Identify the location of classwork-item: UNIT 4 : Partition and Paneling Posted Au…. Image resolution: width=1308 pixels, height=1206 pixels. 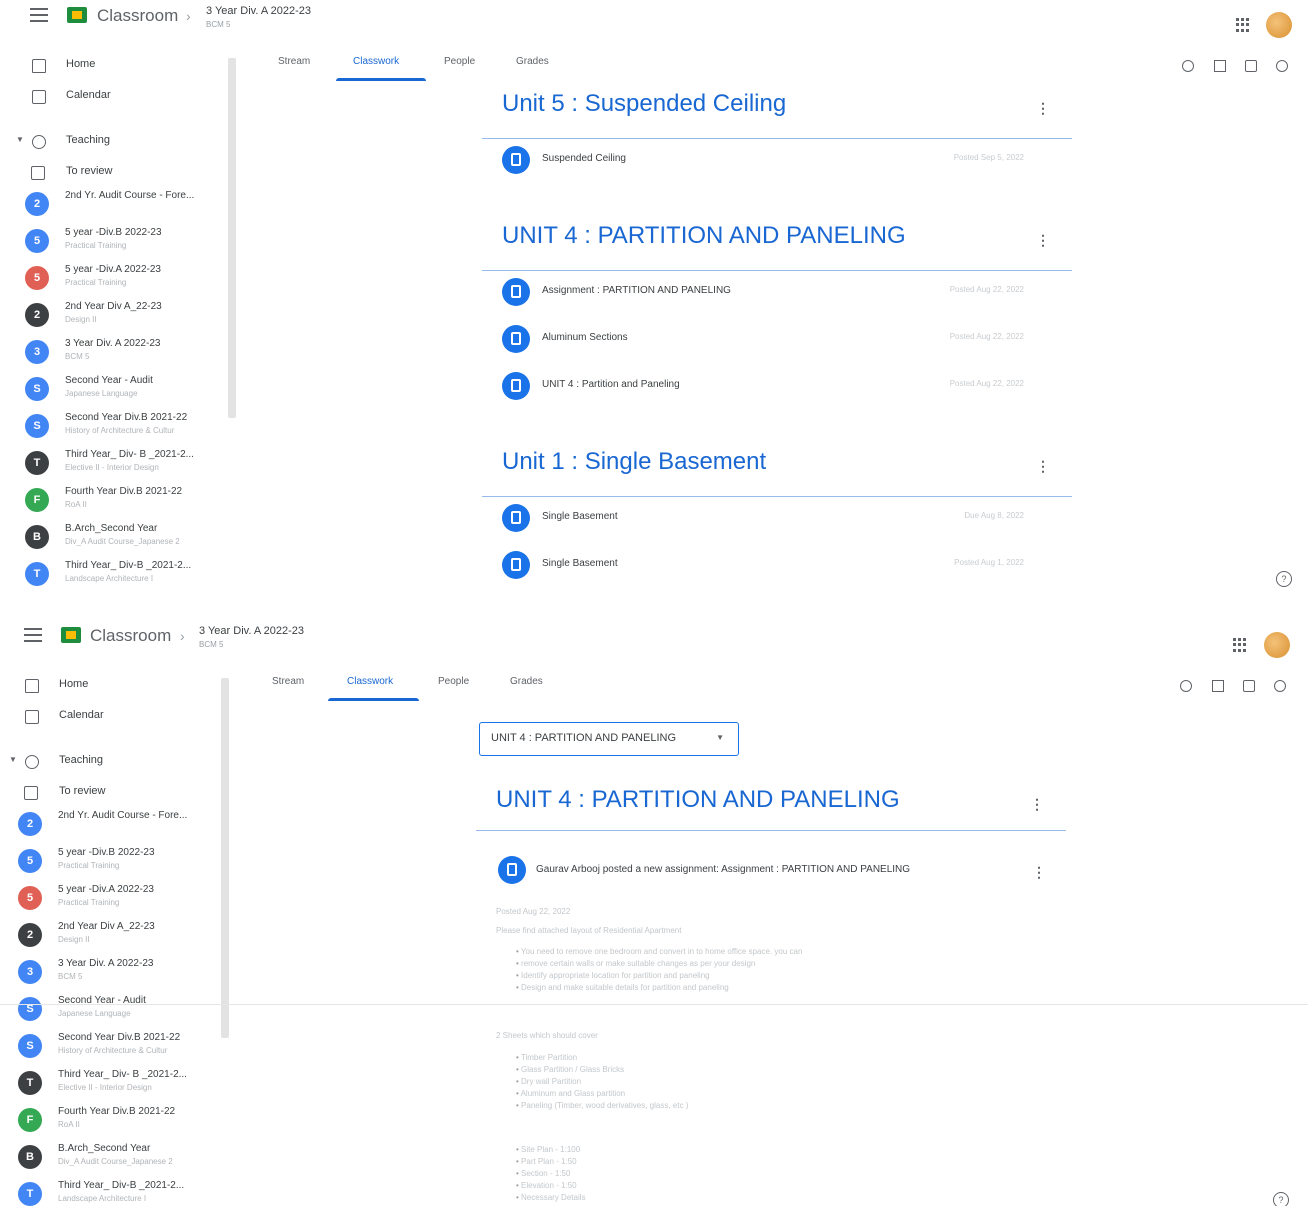
(782, 392).